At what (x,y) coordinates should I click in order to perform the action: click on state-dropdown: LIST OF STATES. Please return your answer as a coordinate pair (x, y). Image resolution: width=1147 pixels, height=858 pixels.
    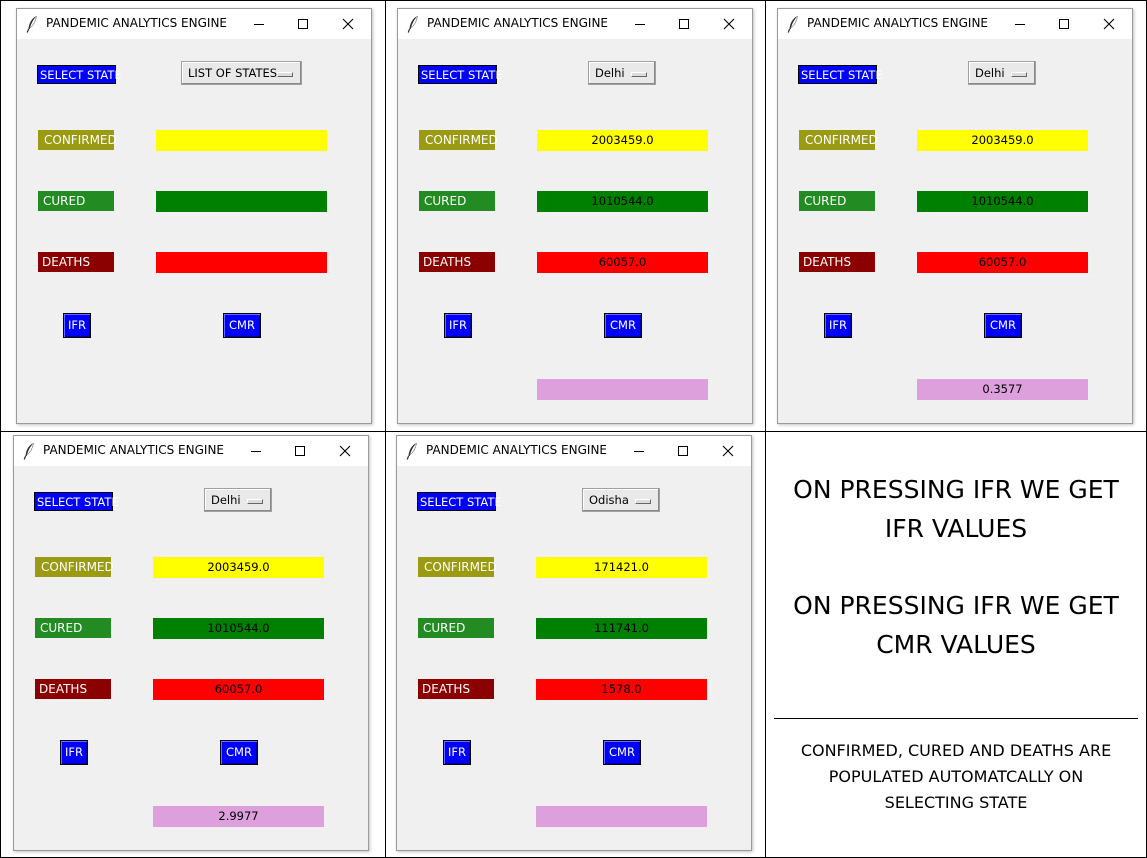
    Looking at the image, I should click on (241, 73).